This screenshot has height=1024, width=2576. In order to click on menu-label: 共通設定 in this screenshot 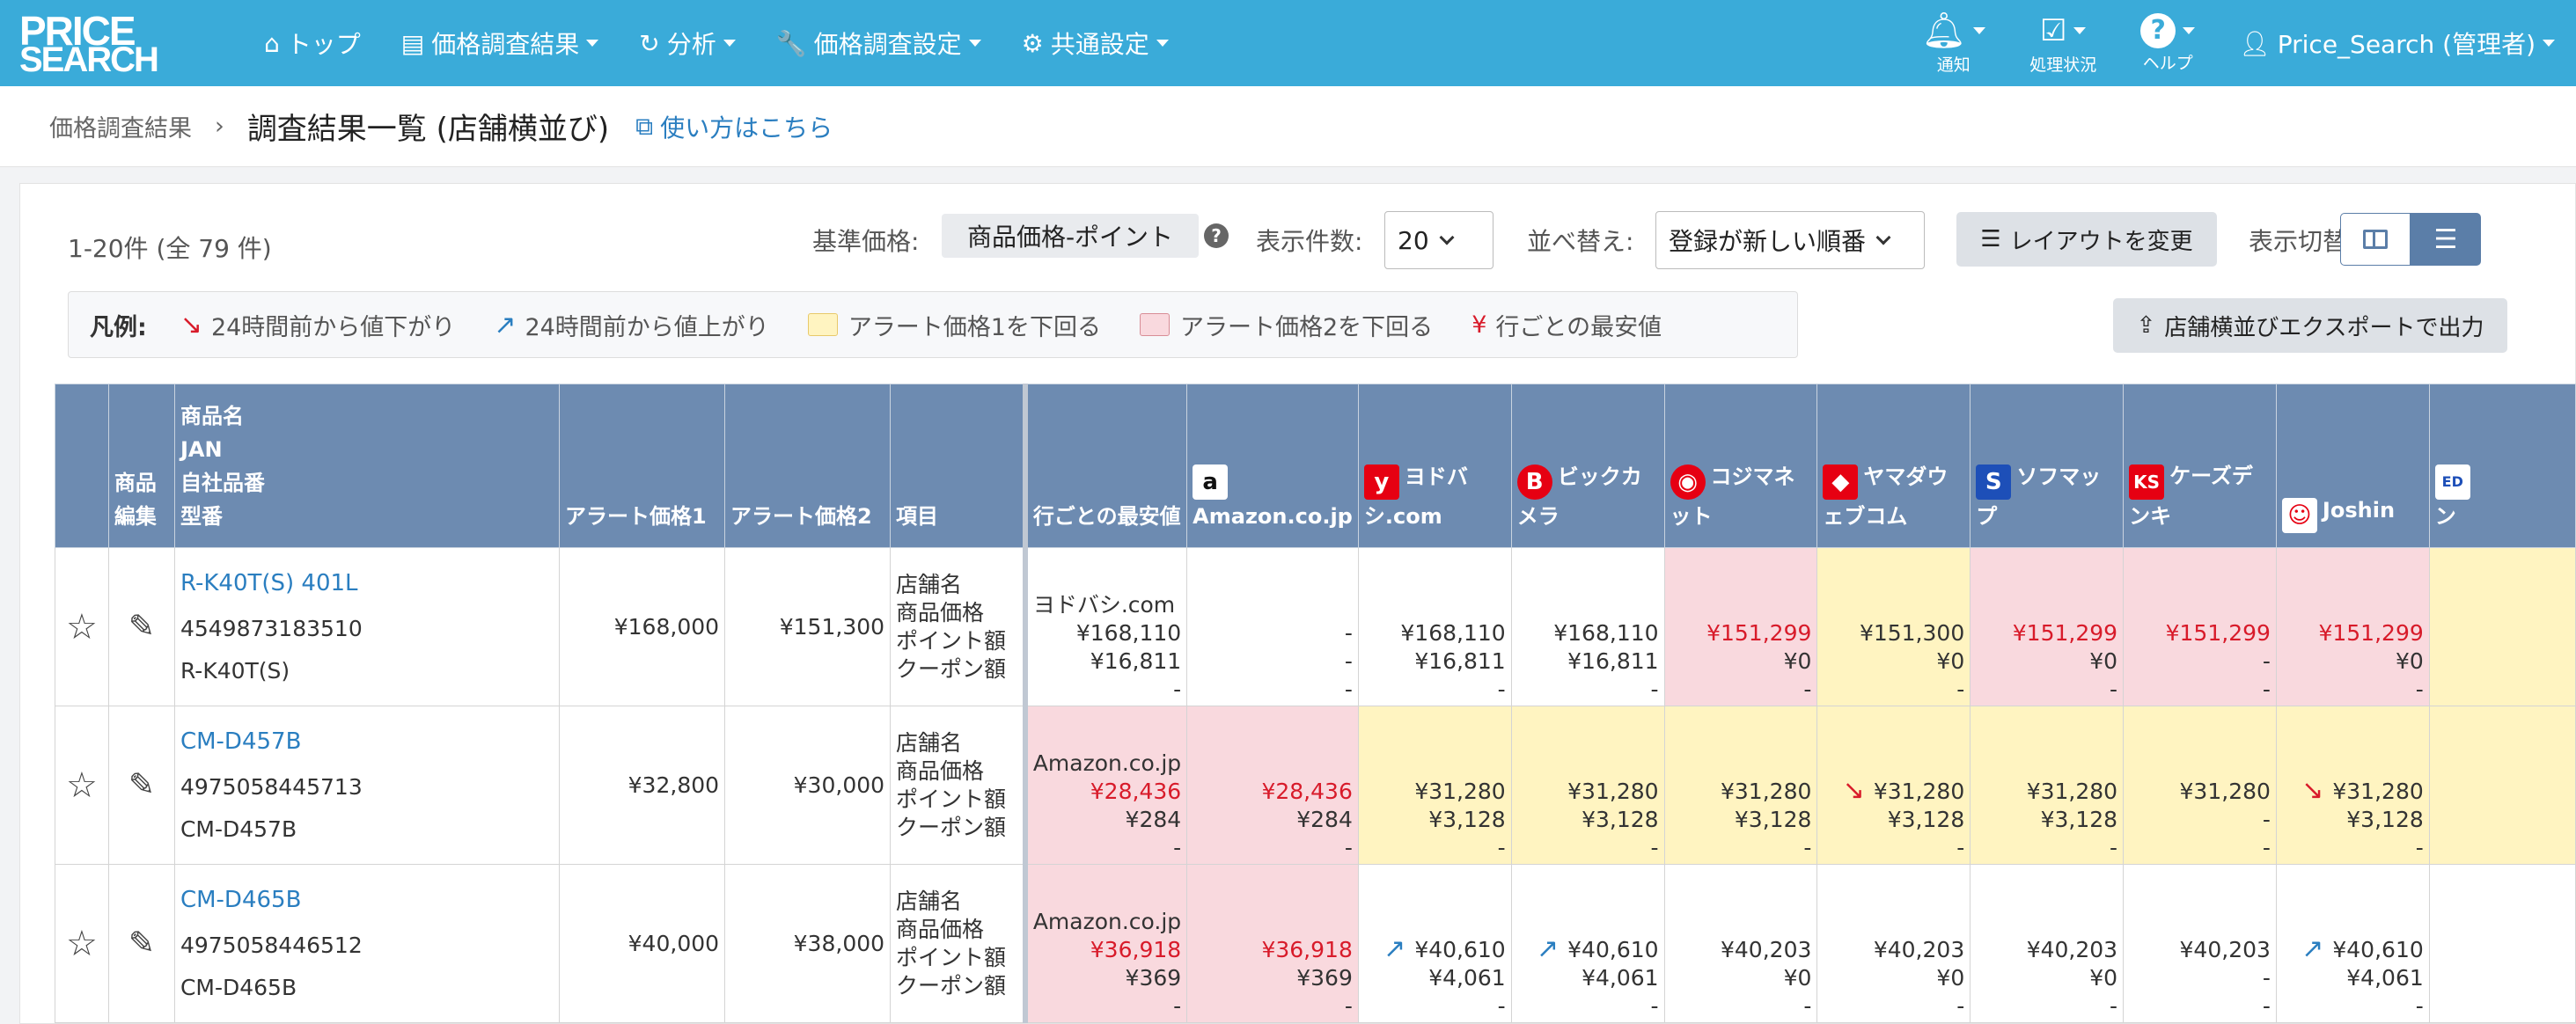, I will do `click(1099, 44)`.